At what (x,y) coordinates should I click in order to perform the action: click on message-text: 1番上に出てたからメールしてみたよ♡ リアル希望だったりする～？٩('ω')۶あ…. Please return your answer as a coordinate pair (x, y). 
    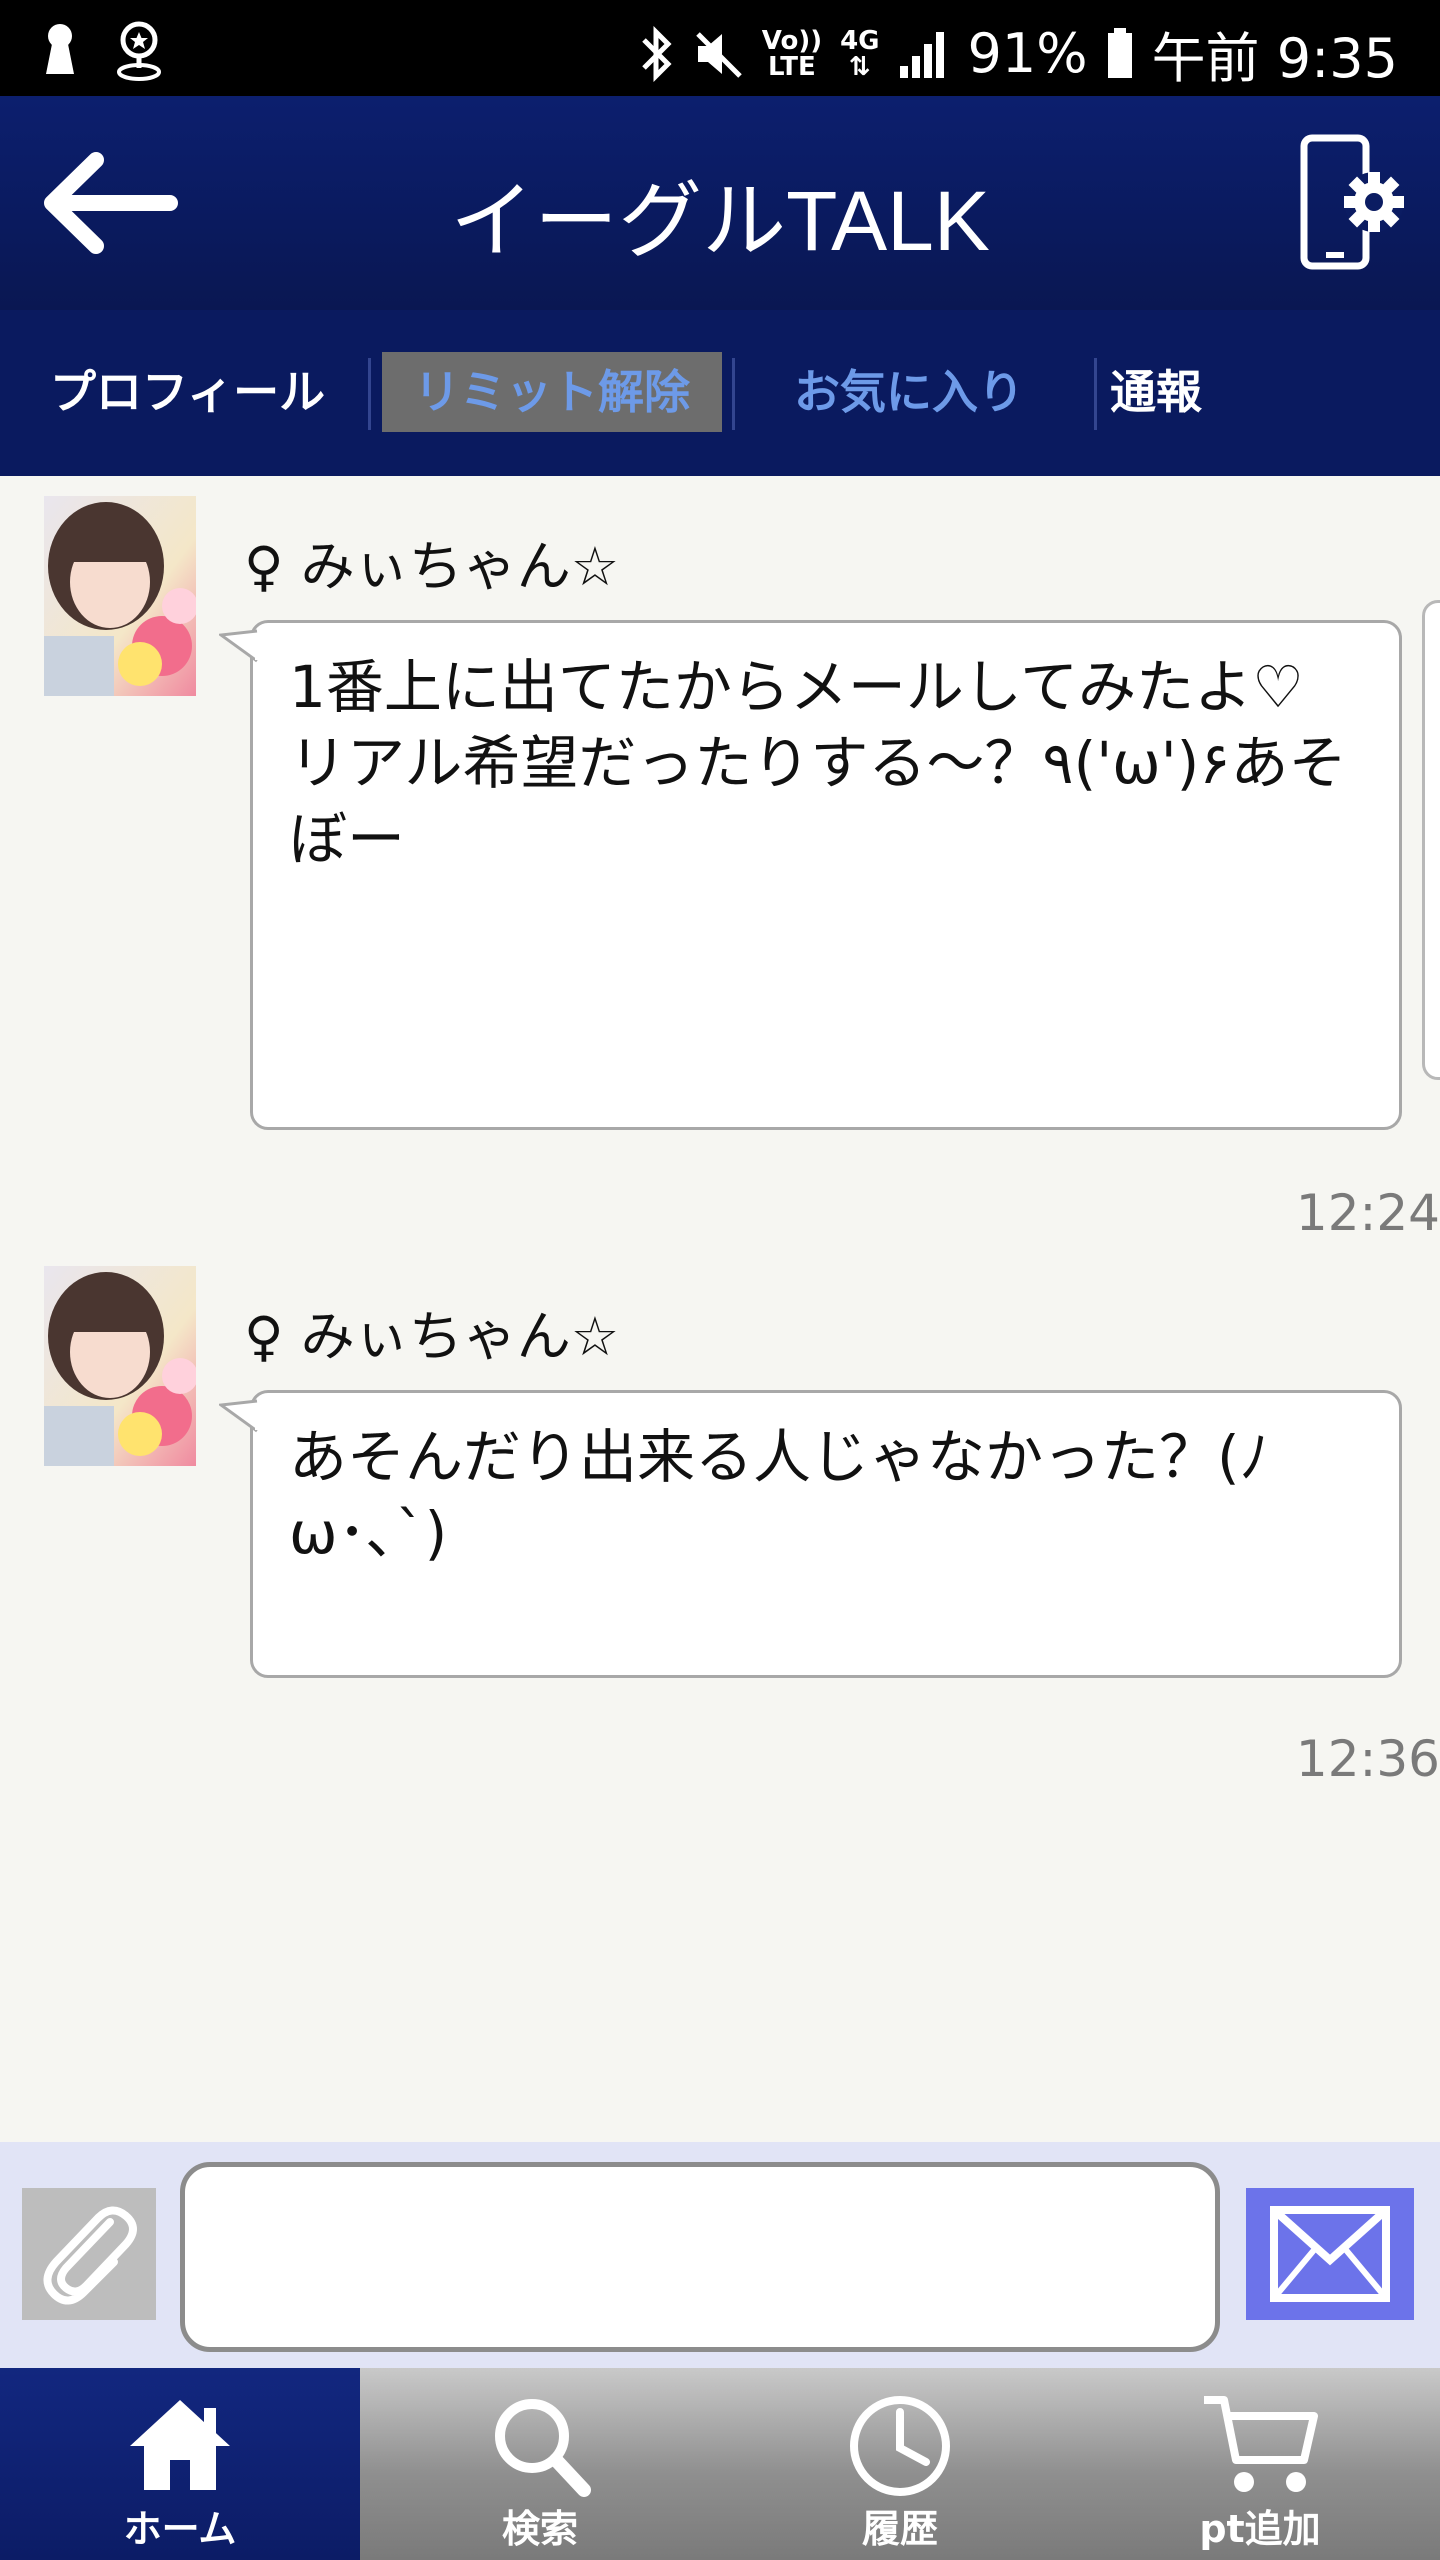
    Looking at the image, I should click on (818, 763).